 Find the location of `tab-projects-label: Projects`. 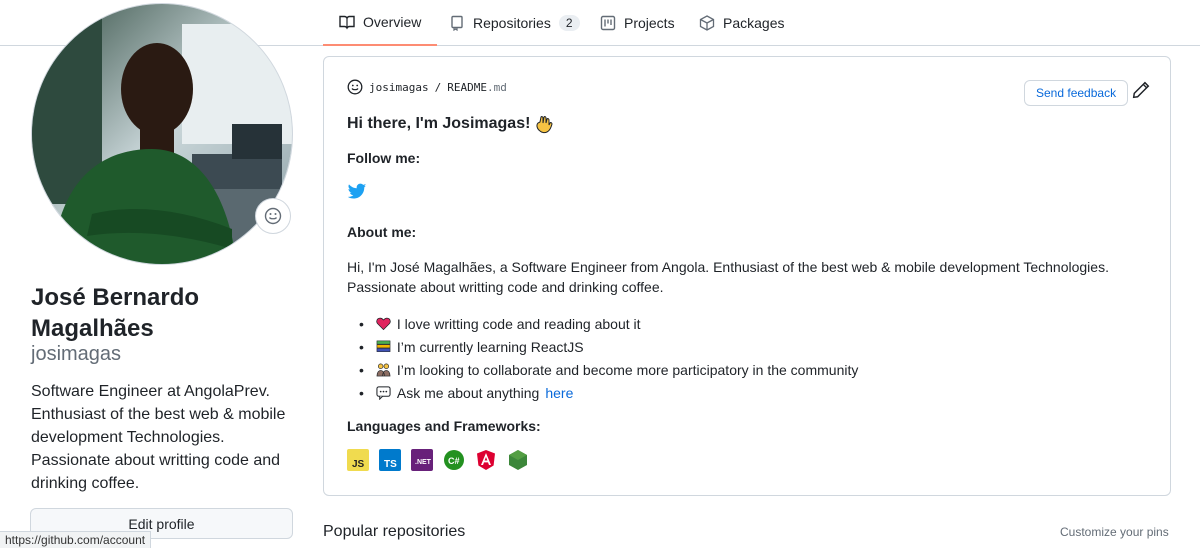

tab-projects-label: Projects is located at coordinates (649, 23).